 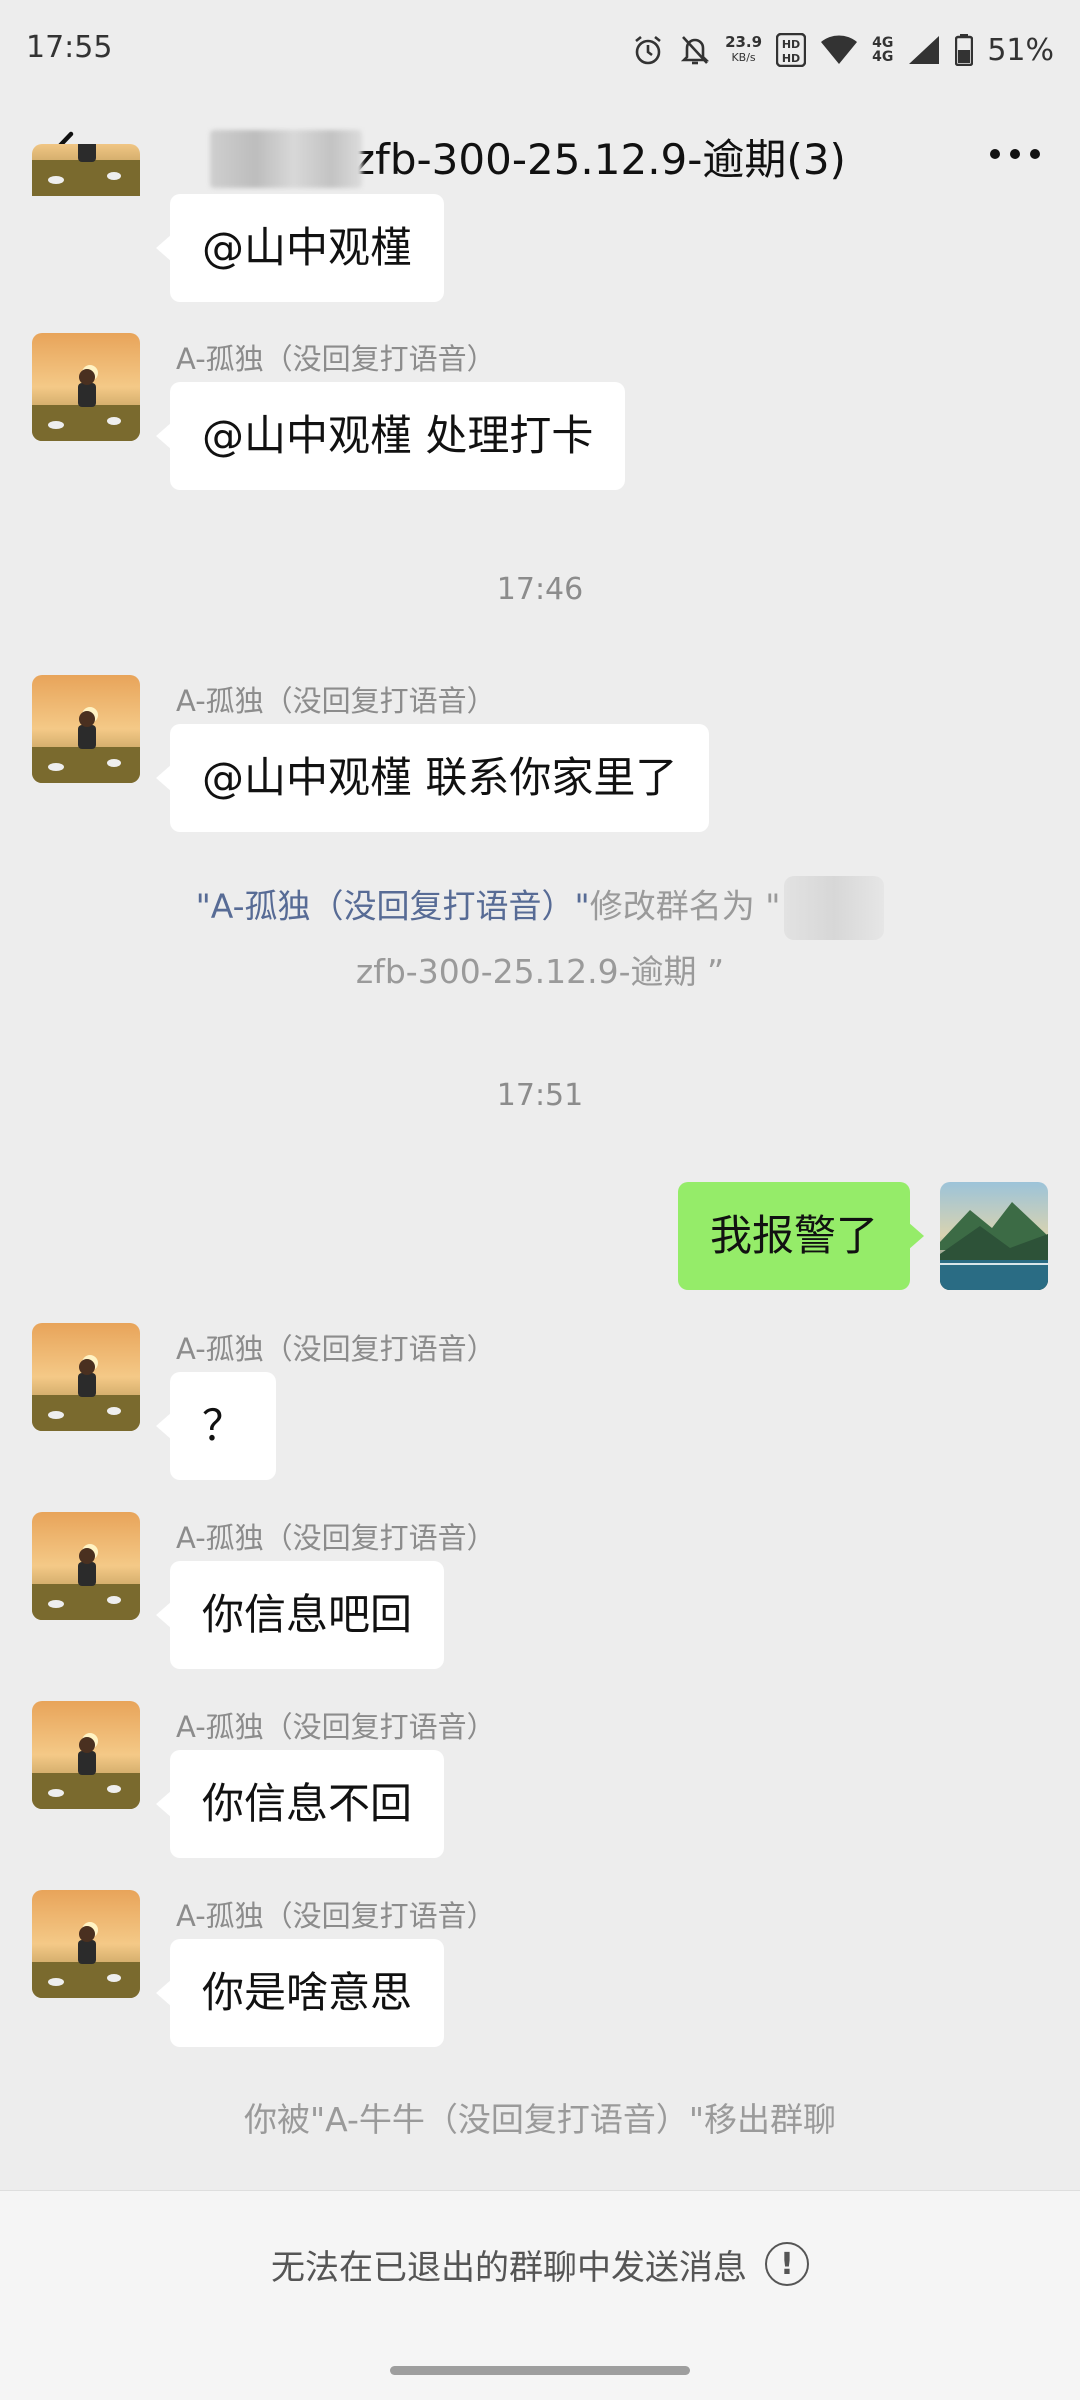 What do you see at coordinates (883, 43) in the screenshot?
I see `network-type-top: 4G` at bounding box center [883, 43].